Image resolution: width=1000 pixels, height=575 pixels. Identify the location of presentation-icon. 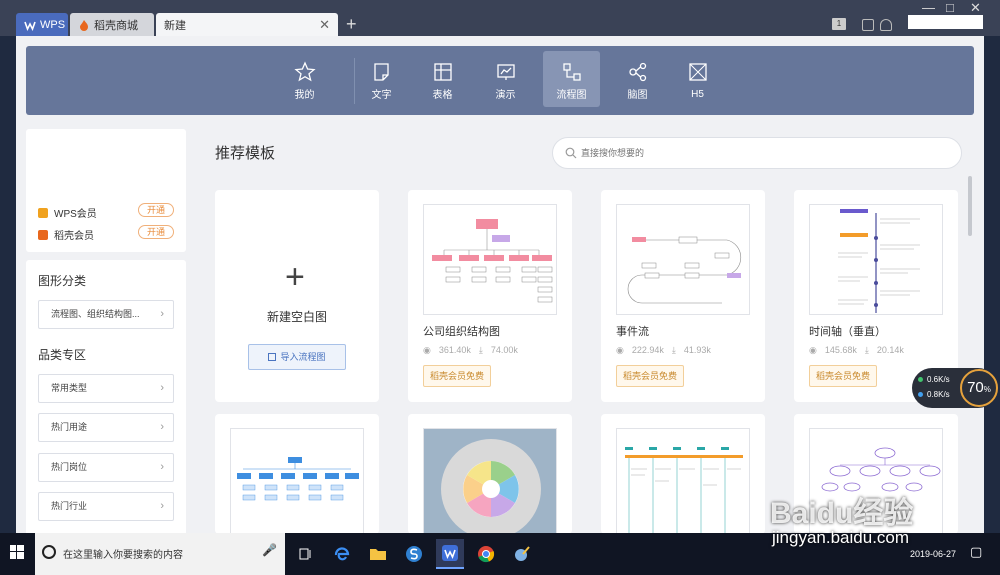
(505, 72).